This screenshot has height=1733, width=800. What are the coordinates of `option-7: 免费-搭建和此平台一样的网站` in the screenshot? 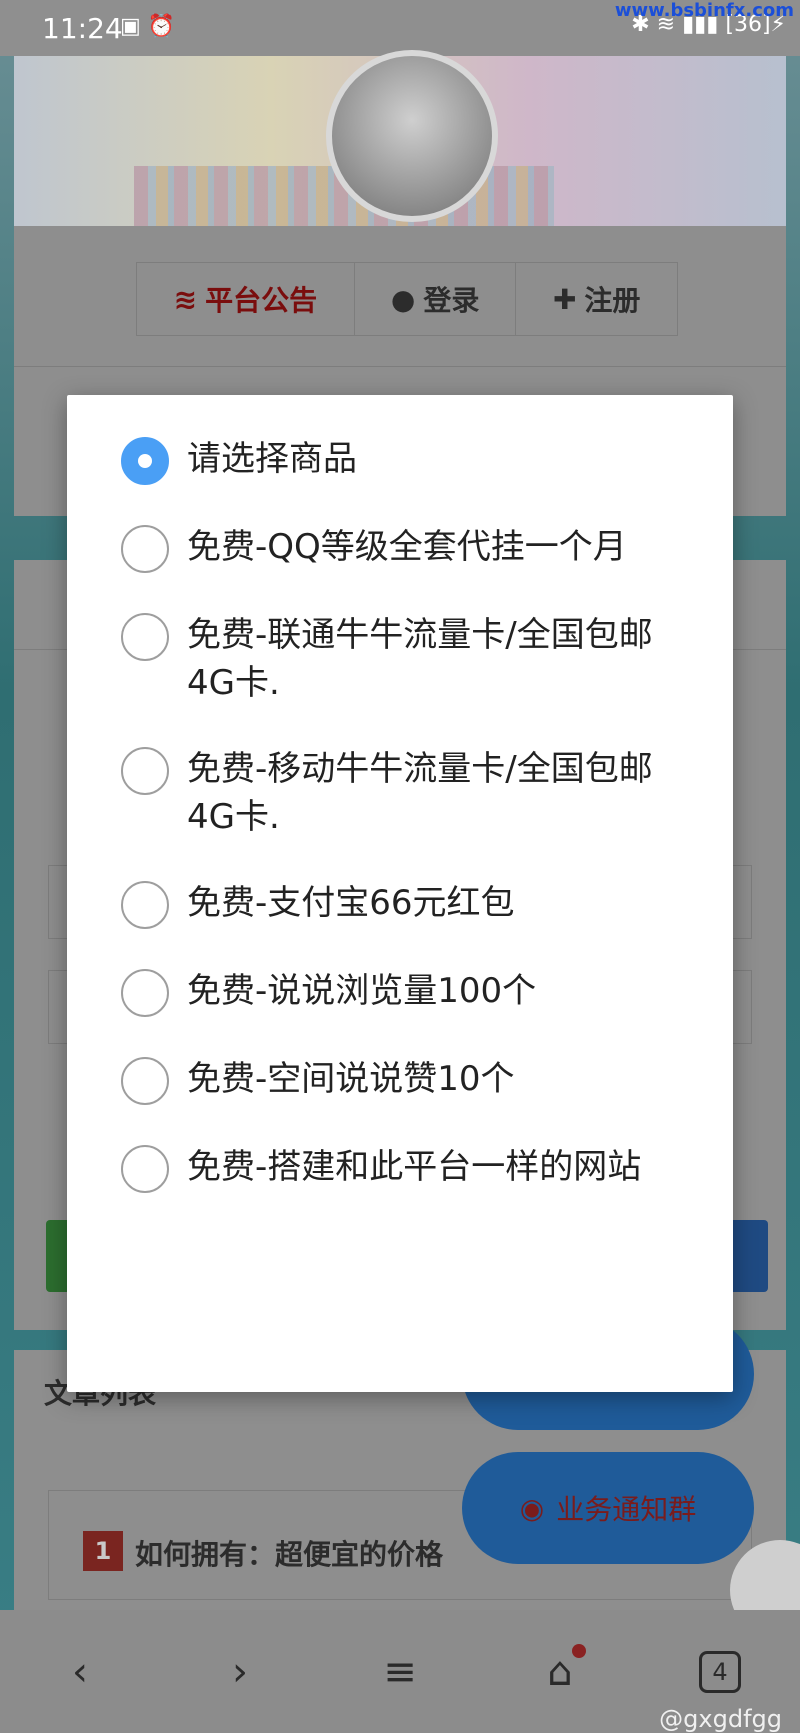 It's located at (400, 1168).